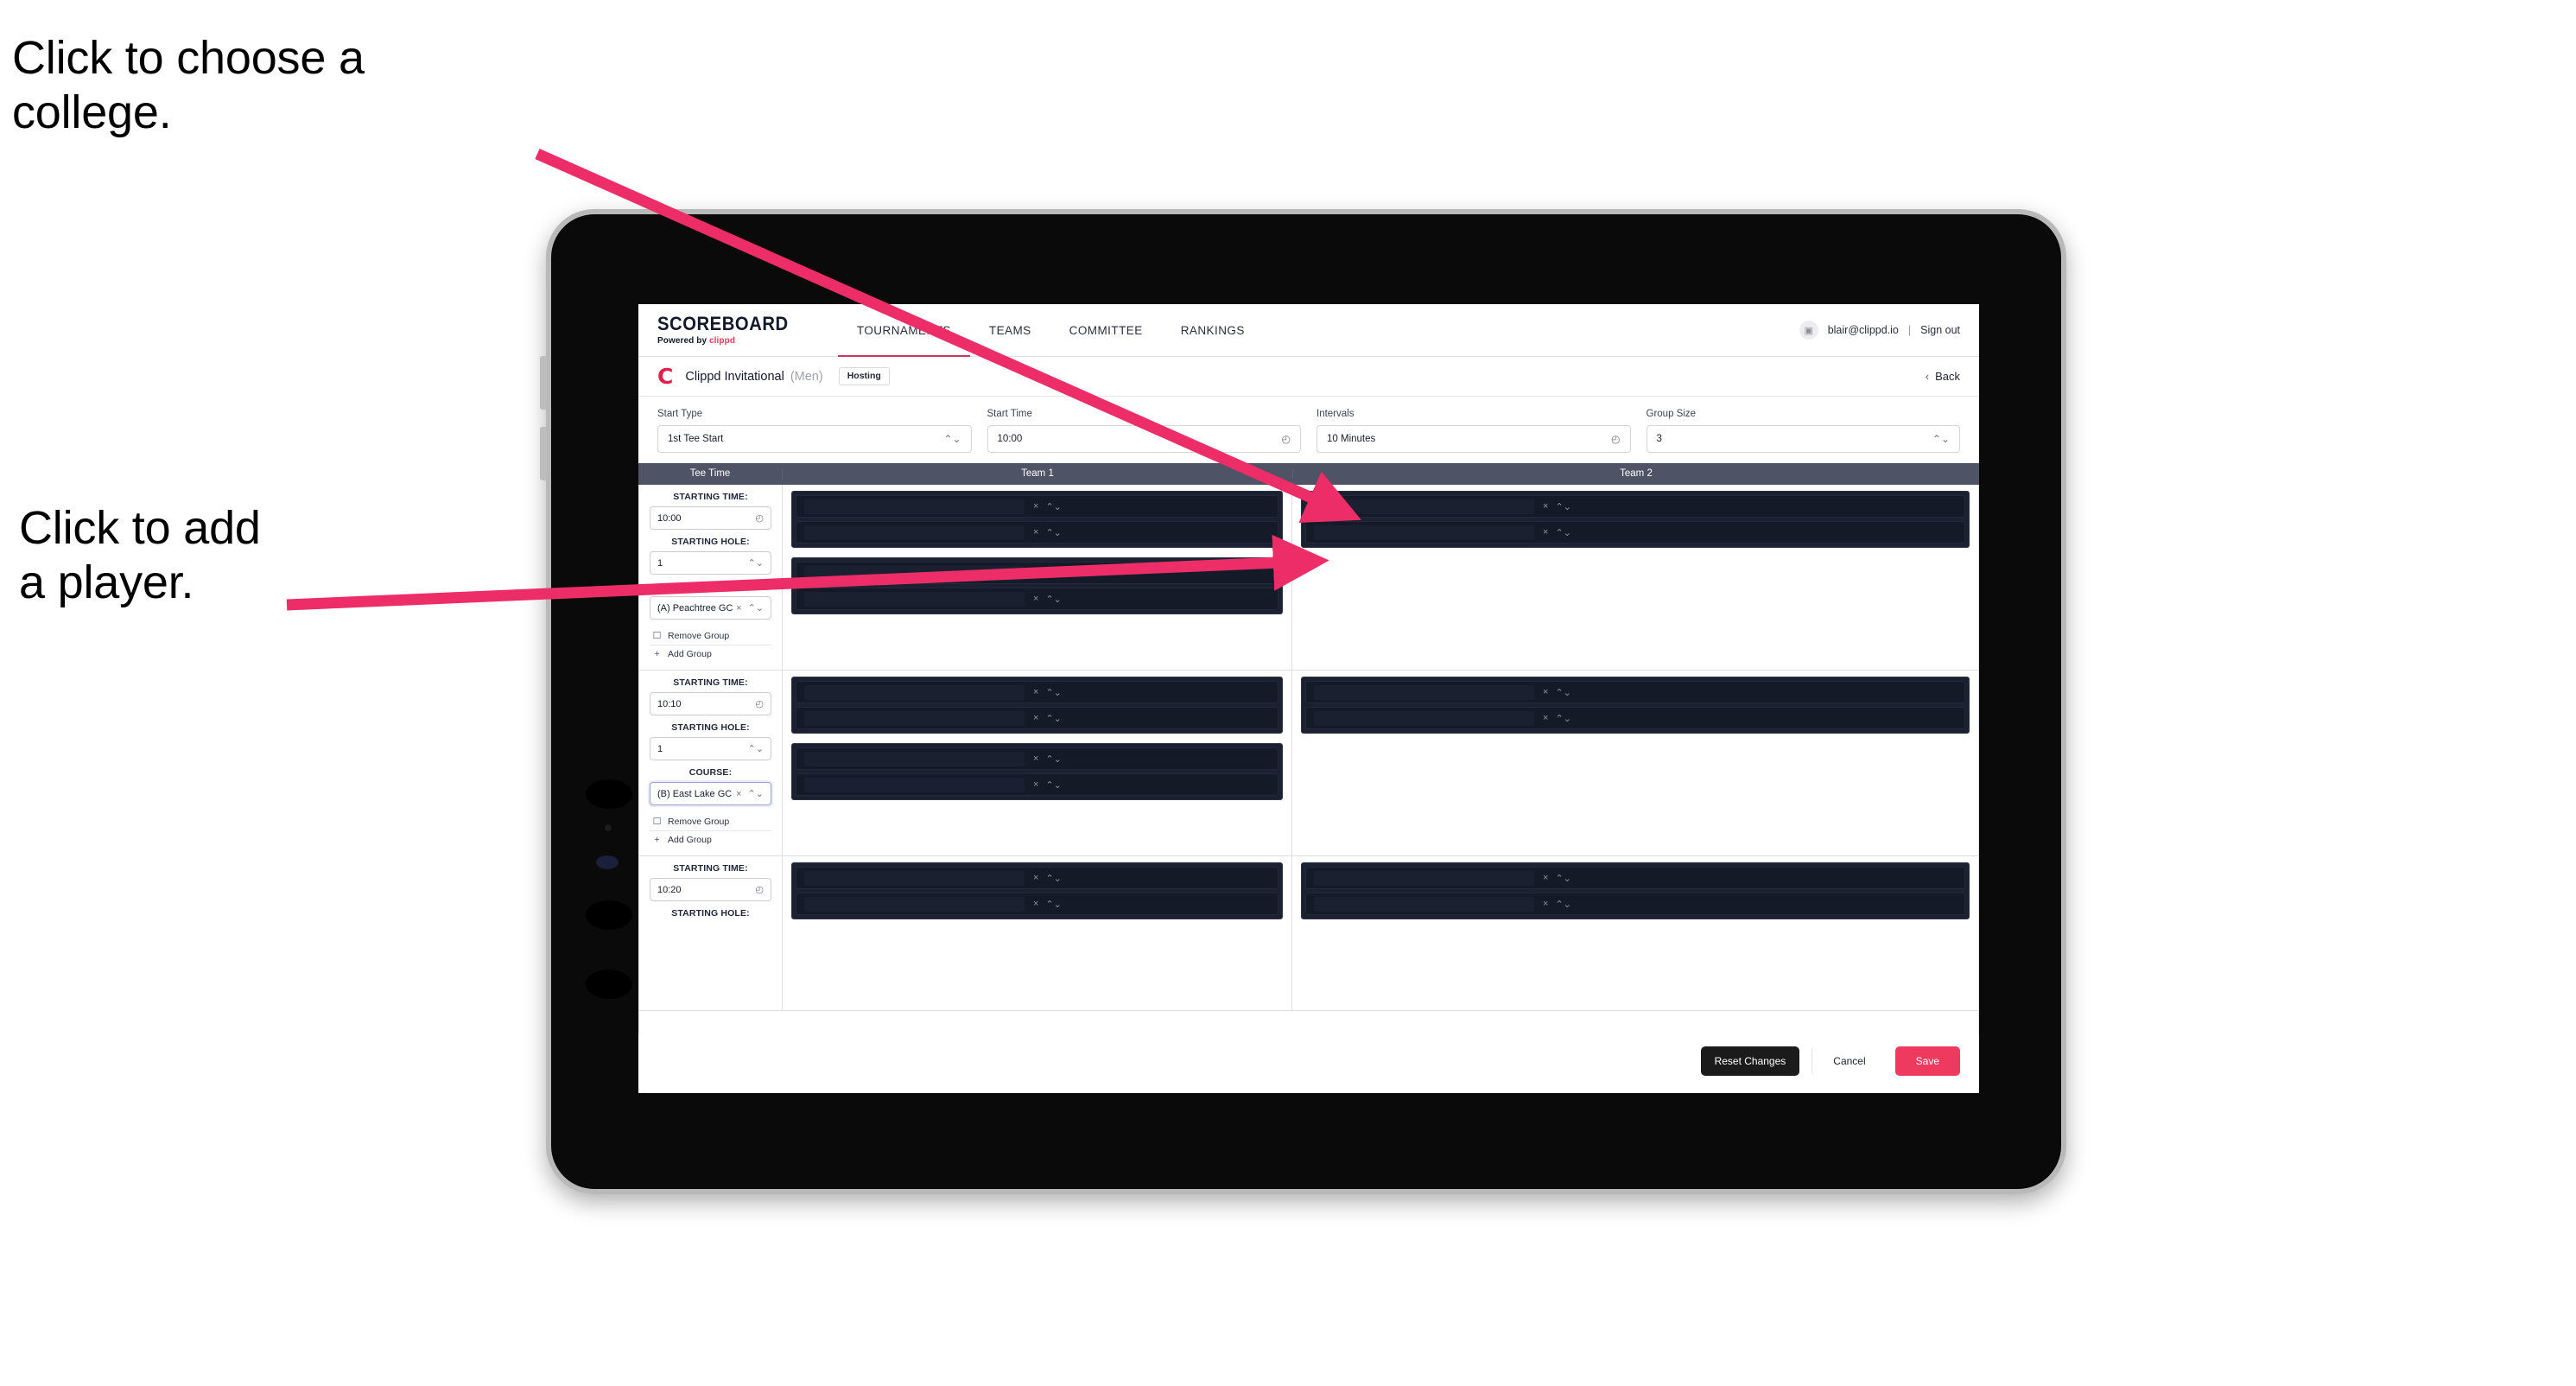 The width and height of the screenshot is (2576, 1386). What do you see at coordinates (1803, 439) in the screenshot?
I see `group-size-select: 3 ⌃⌄` at bounding box center [1803, 439].